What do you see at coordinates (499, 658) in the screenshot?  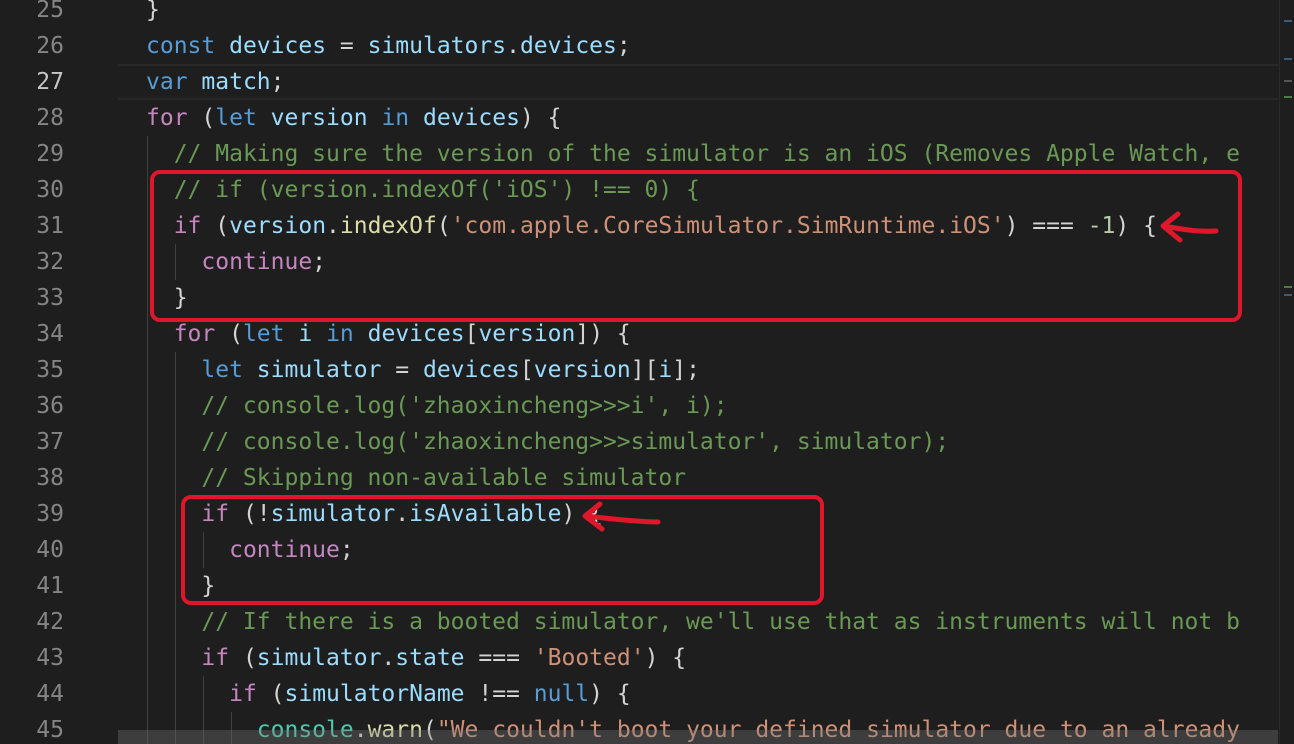 I see `code-token: ===` at bounding box center [499, 658].